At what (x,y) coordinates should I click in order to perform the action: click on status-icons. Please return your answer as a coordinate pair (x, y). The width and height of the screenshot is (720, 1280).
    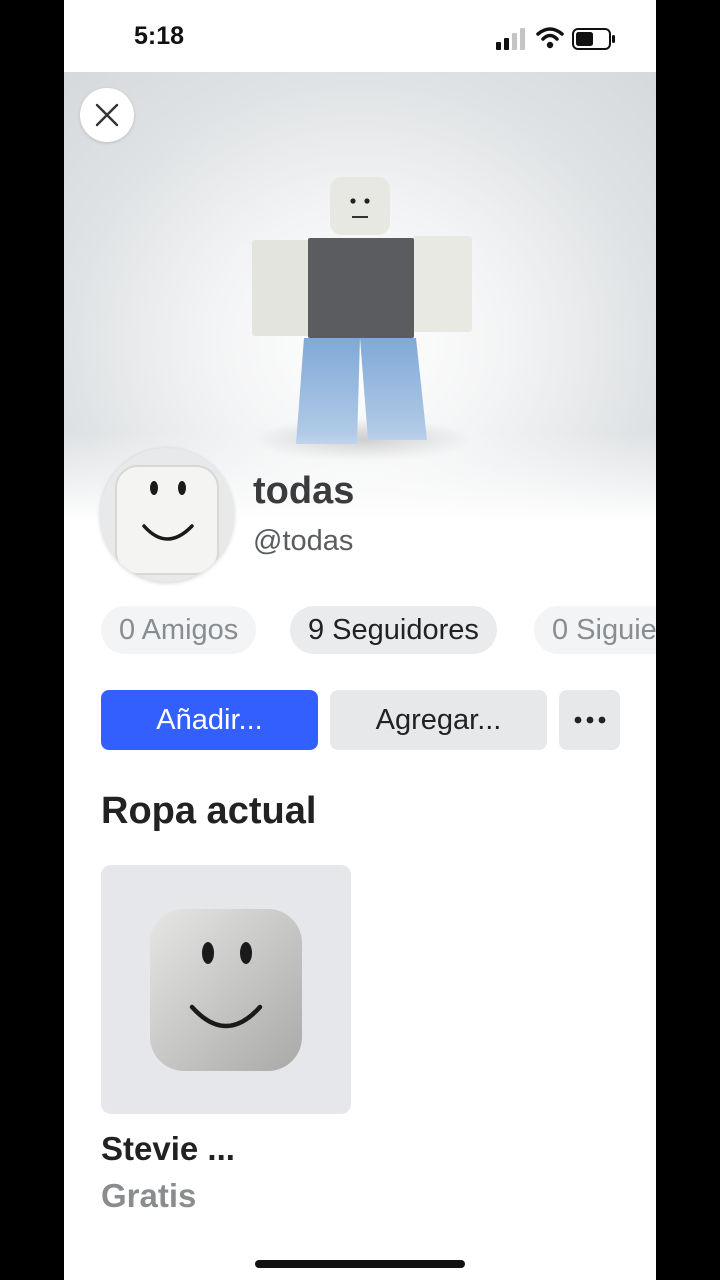
    Looking at the image, I should click on (556, 40).